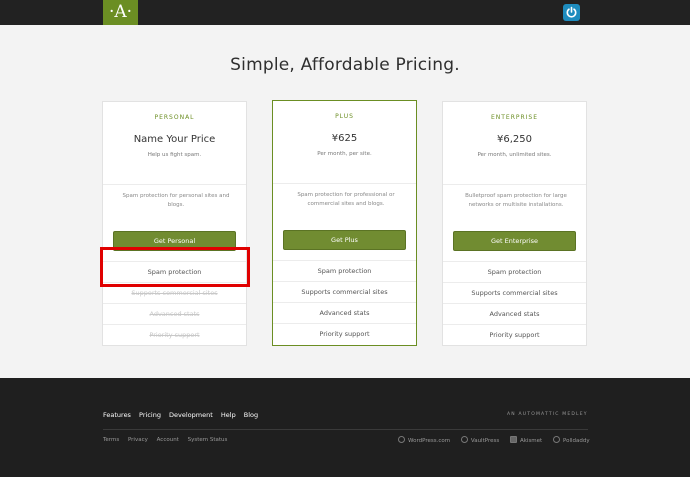 The image size is (690, 477). What do you see at coordinates (514, 241) in the screenshot?
I see `get-enterprise-button: Get Enterprise` at bounding box center [514, 241].